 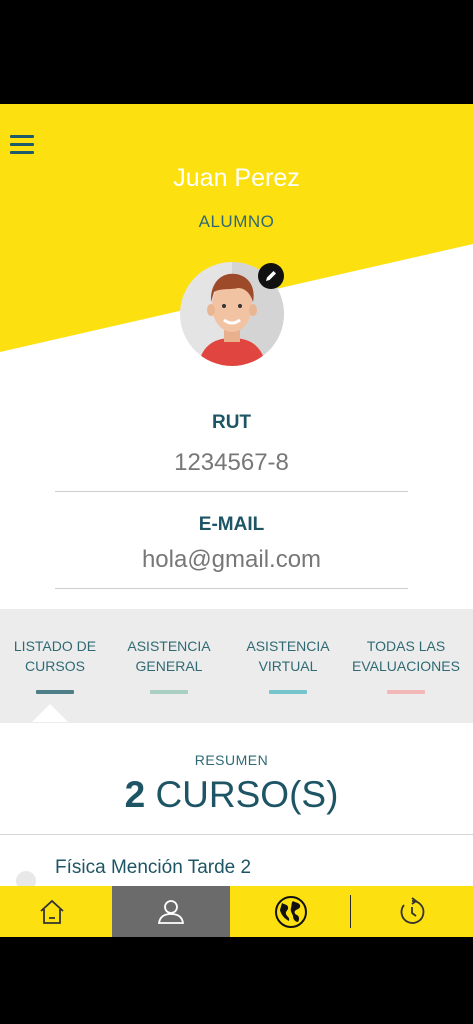 I want to click on tab-label: ASISTENCIA GENERAL, so click(x=169, y=656).